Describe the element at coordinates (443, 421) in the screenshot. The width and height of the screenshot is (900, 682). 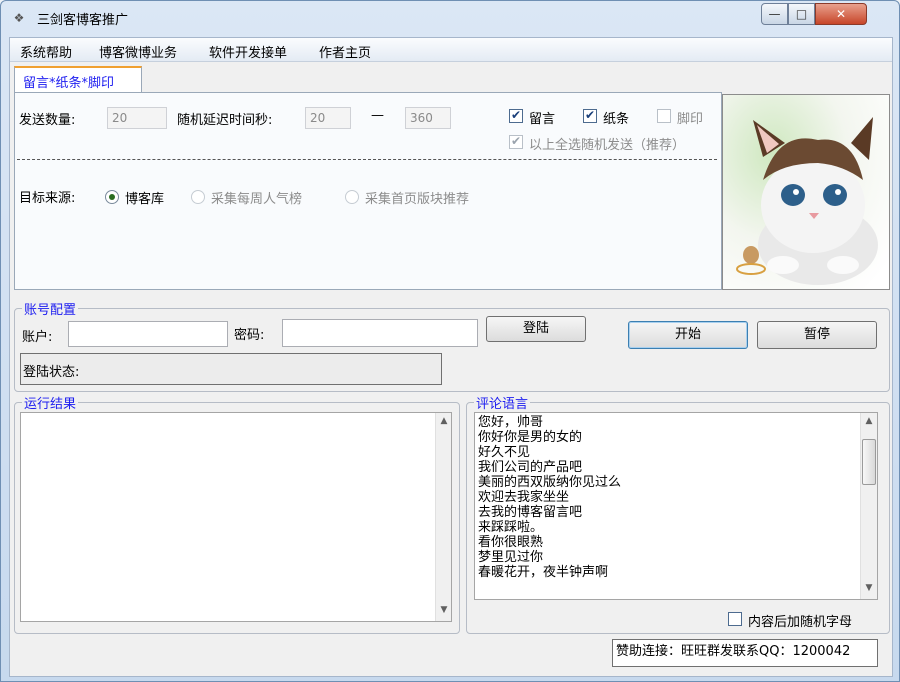
I see `scroll-up-icon: ▲` at that location.